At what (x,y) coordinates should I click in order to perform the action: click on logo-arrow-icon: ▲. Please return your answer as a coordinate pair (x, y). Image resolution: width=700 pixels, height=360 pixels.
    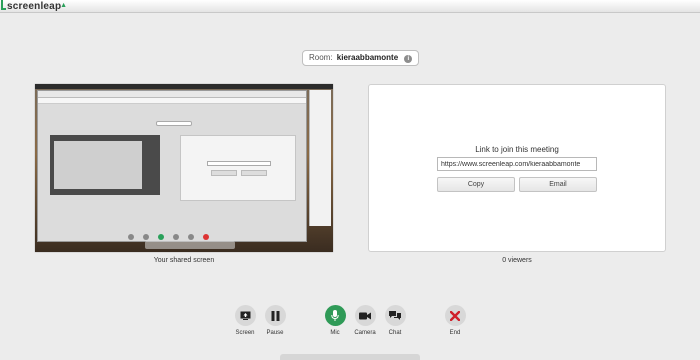
    Looking at the image, I should click on (64, 5).